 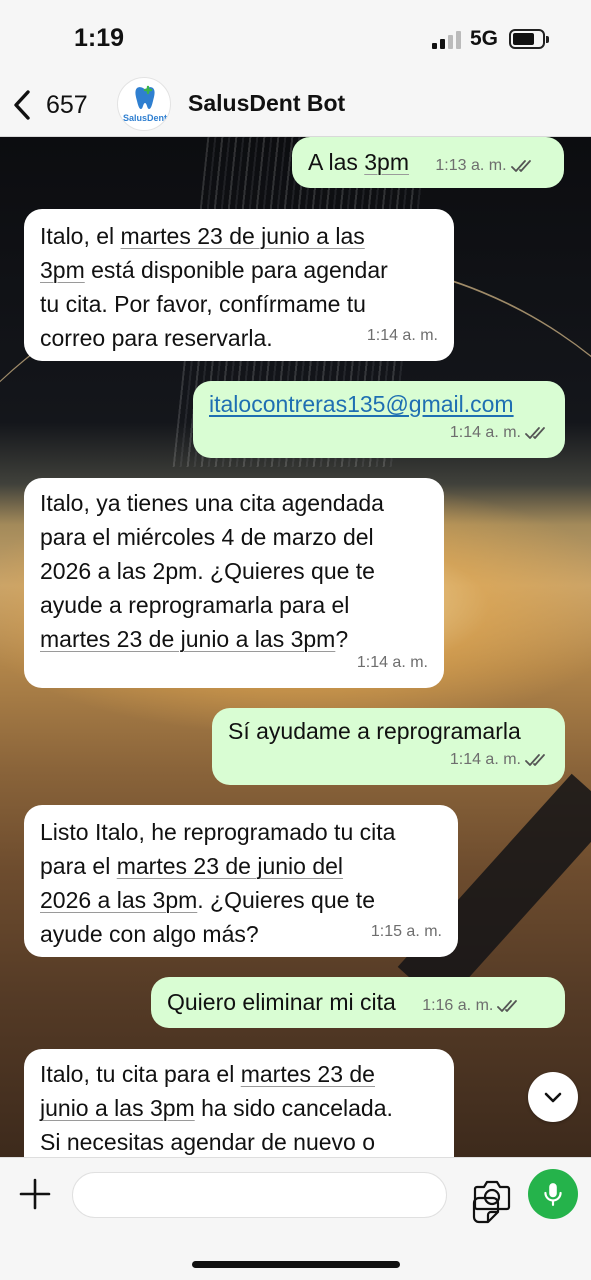 I want to click on message-time: 1:15 a. m., so click(x=406, y=931).